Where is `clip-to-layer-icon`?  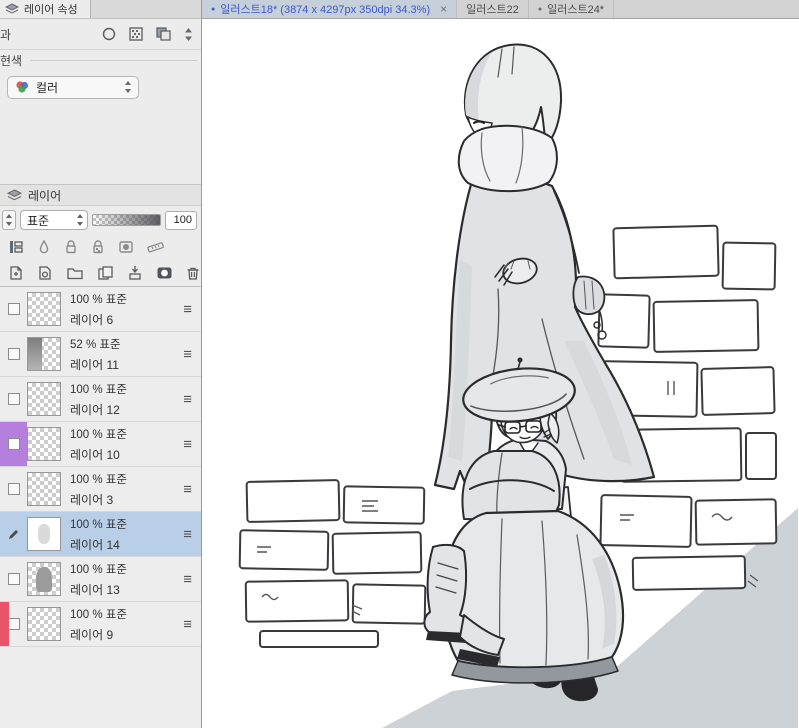
clip-to-layer-icon is located at coordinates (16, 247).